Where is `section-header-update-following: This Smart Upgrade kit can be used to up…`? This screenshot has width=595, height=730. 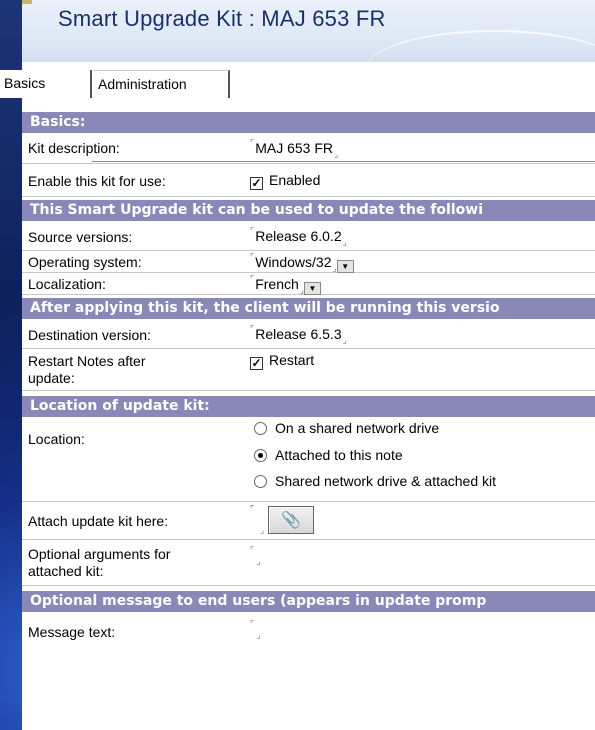
section-header-update-following: This Smart Upgrade kit can be used to up… is located at coordinates (308, 210).